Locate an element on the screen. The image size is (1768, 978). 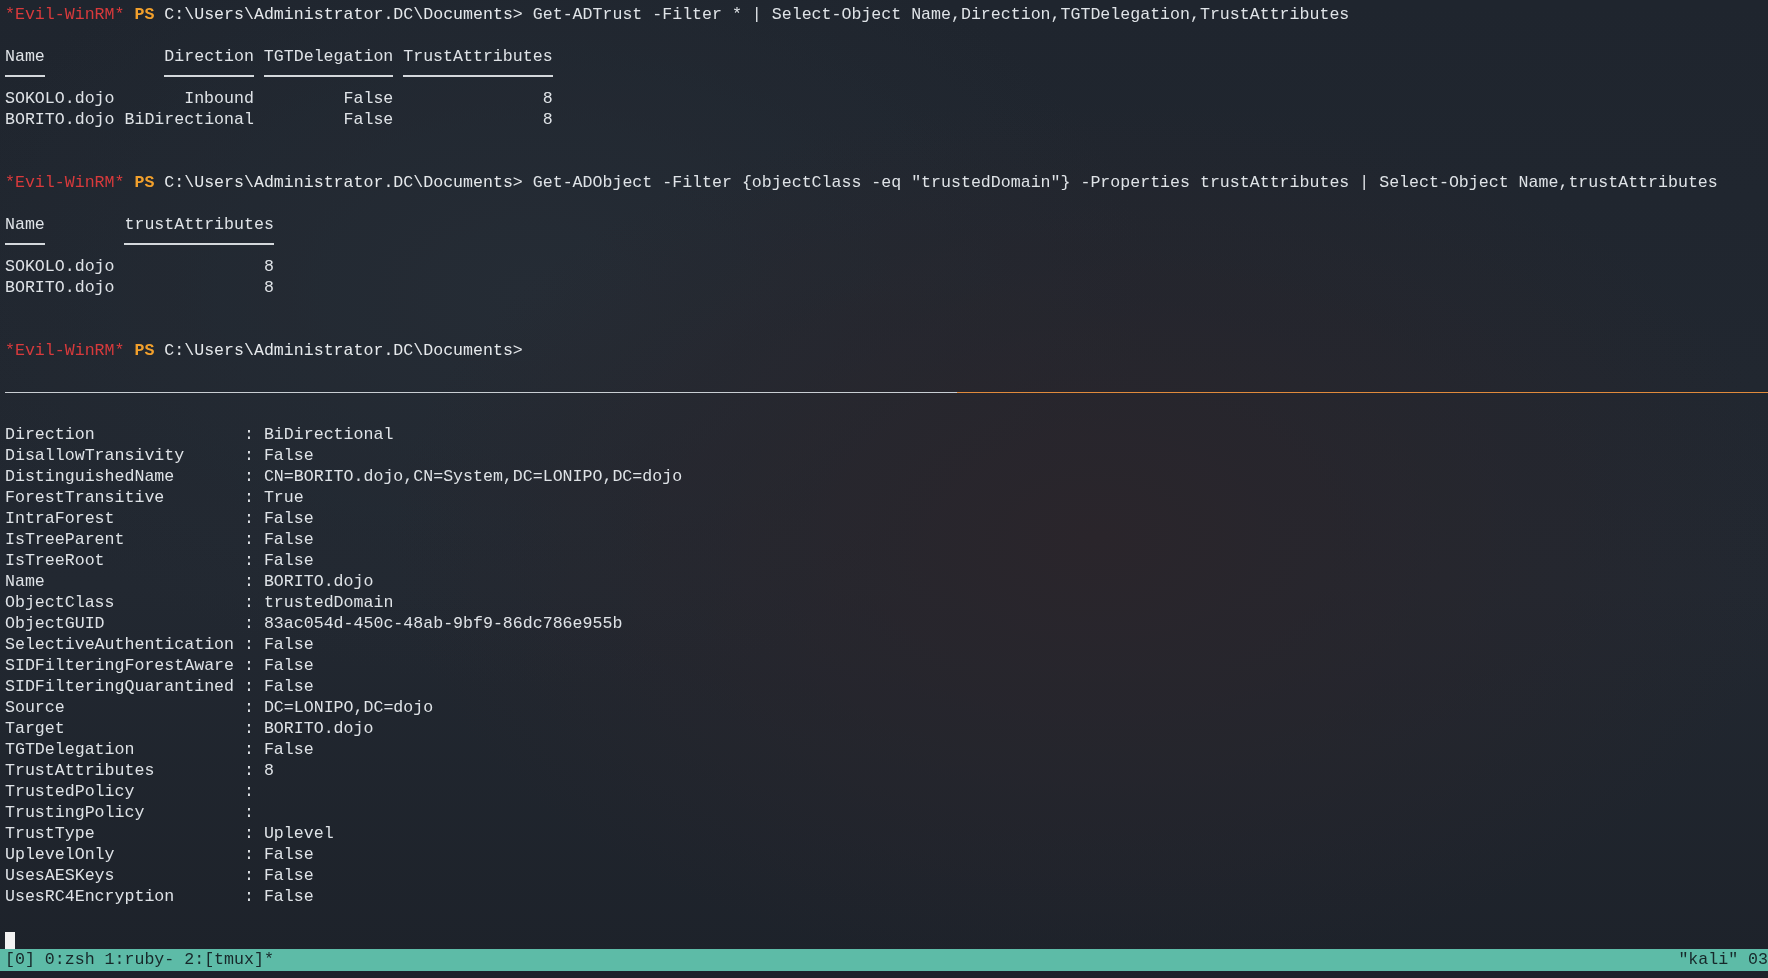
window-tab: 2:[tmux]* is located at coordinates (229, 960).